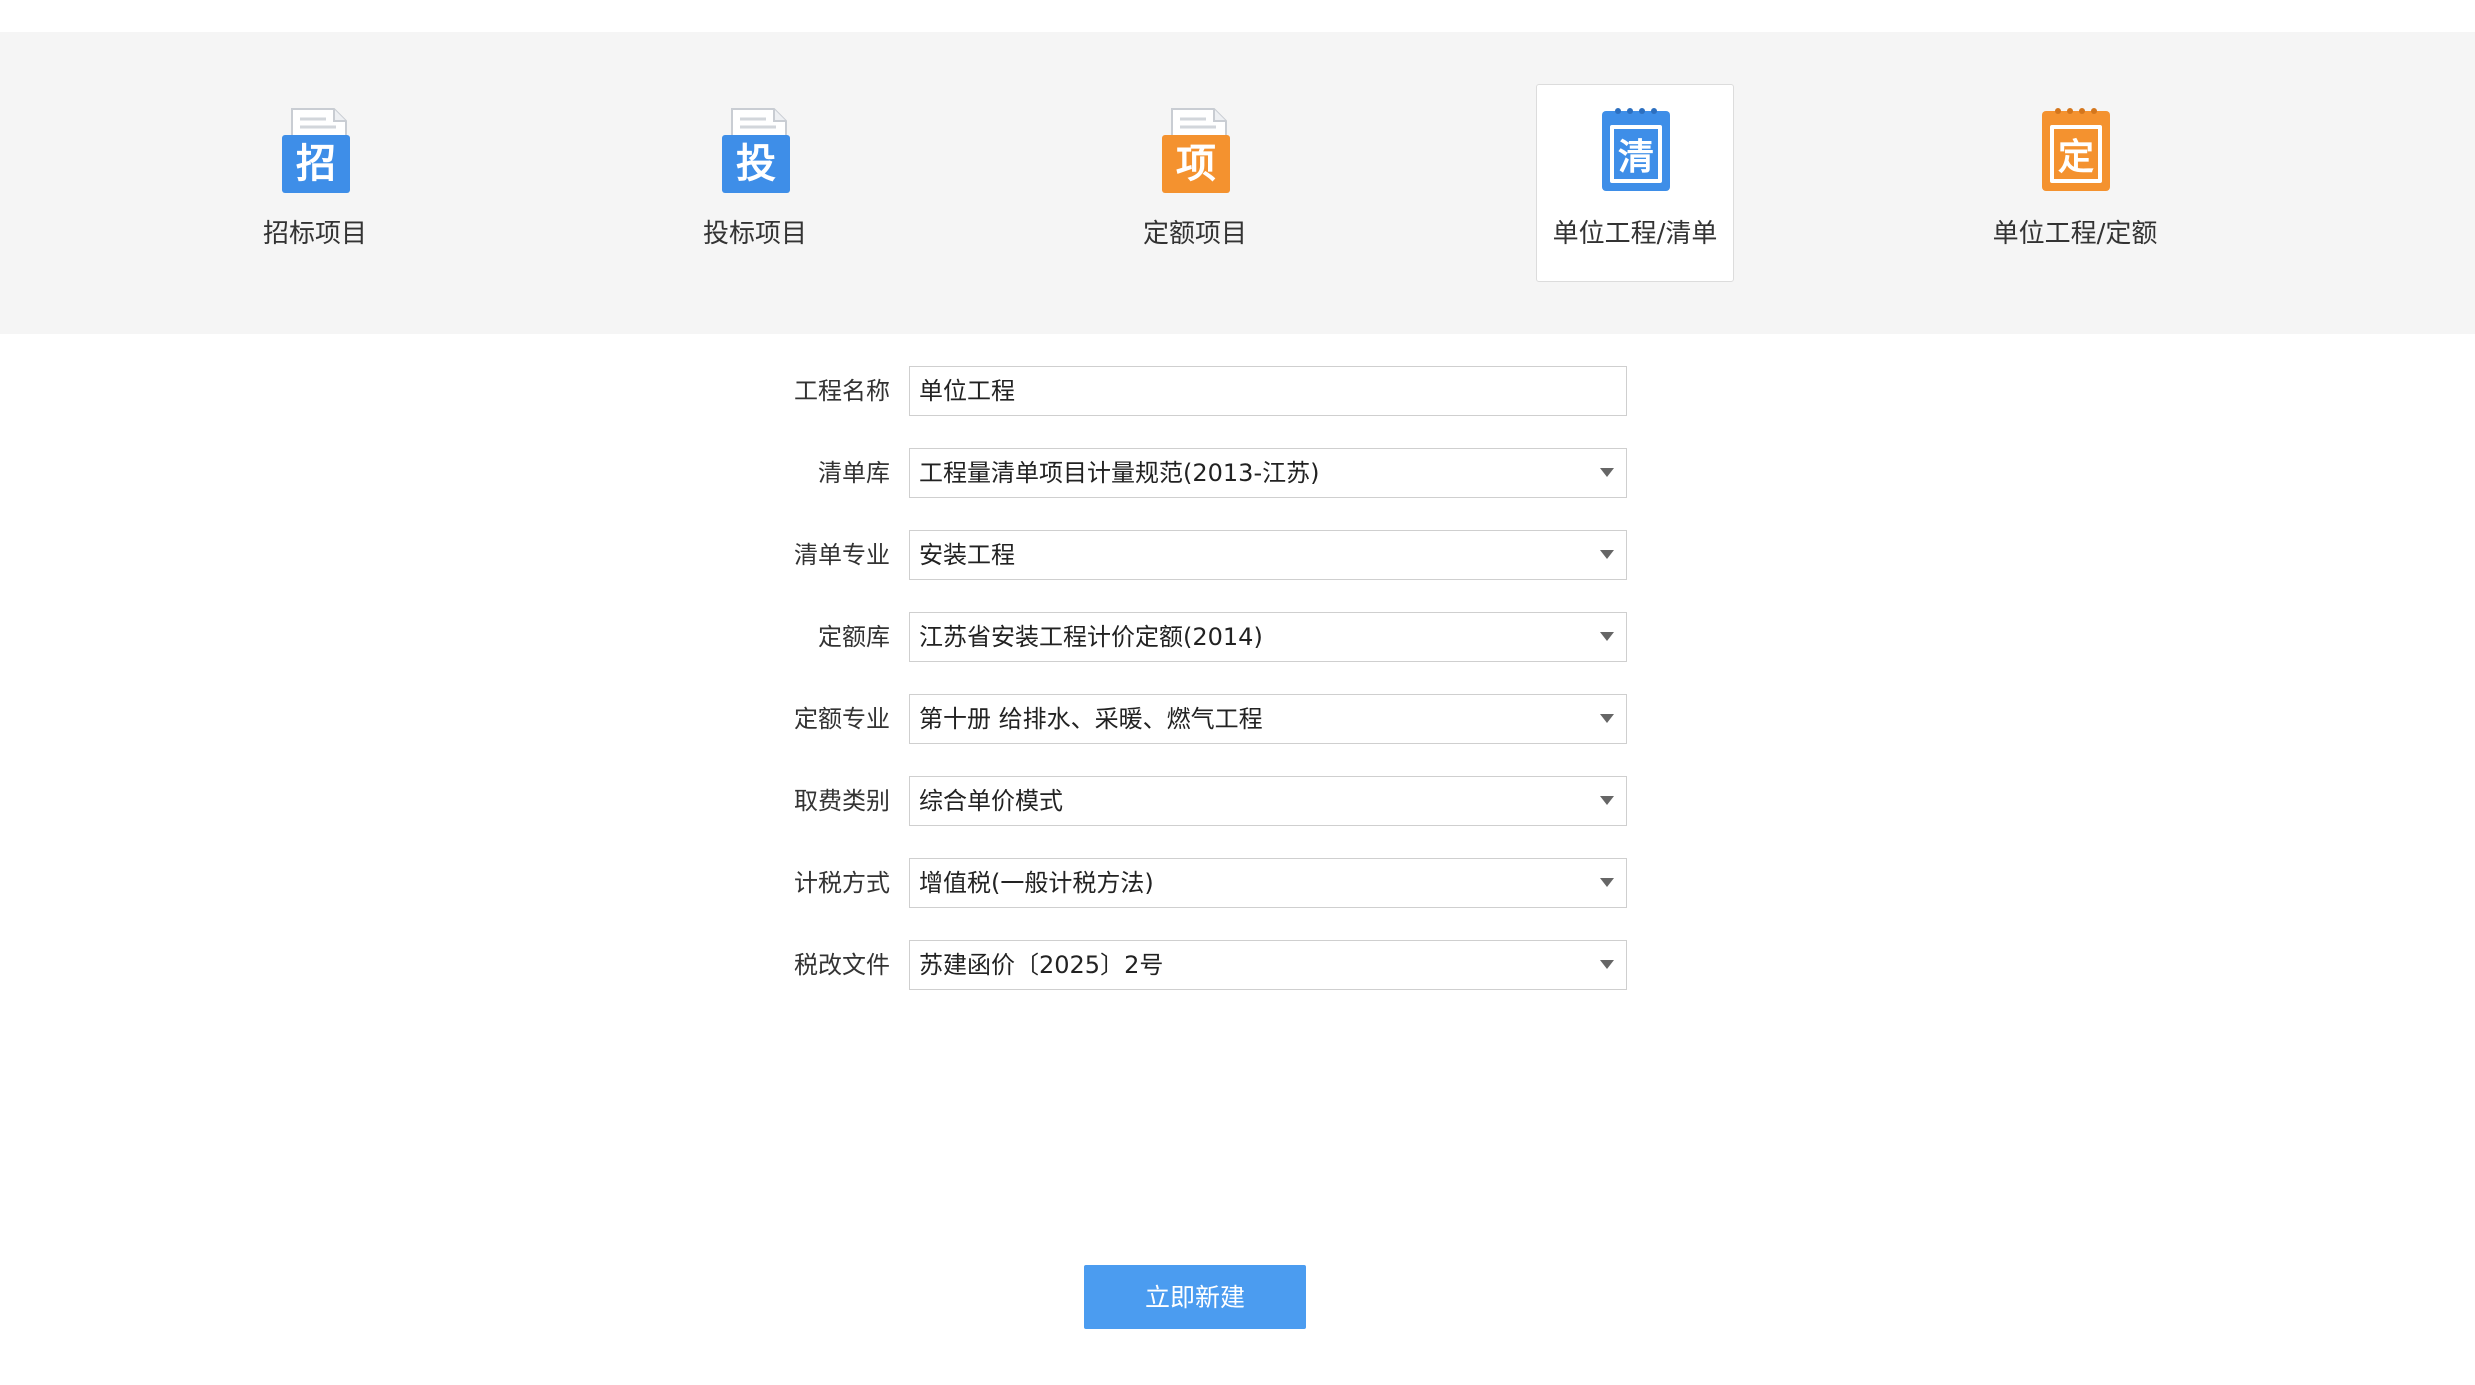 Image resolution: width=2475 pixels, height=1385 pixels. I want to click on form-row-bill-library: 清单库 工程量清单项目计量规范(2013-江苏), so click(1237, 473).